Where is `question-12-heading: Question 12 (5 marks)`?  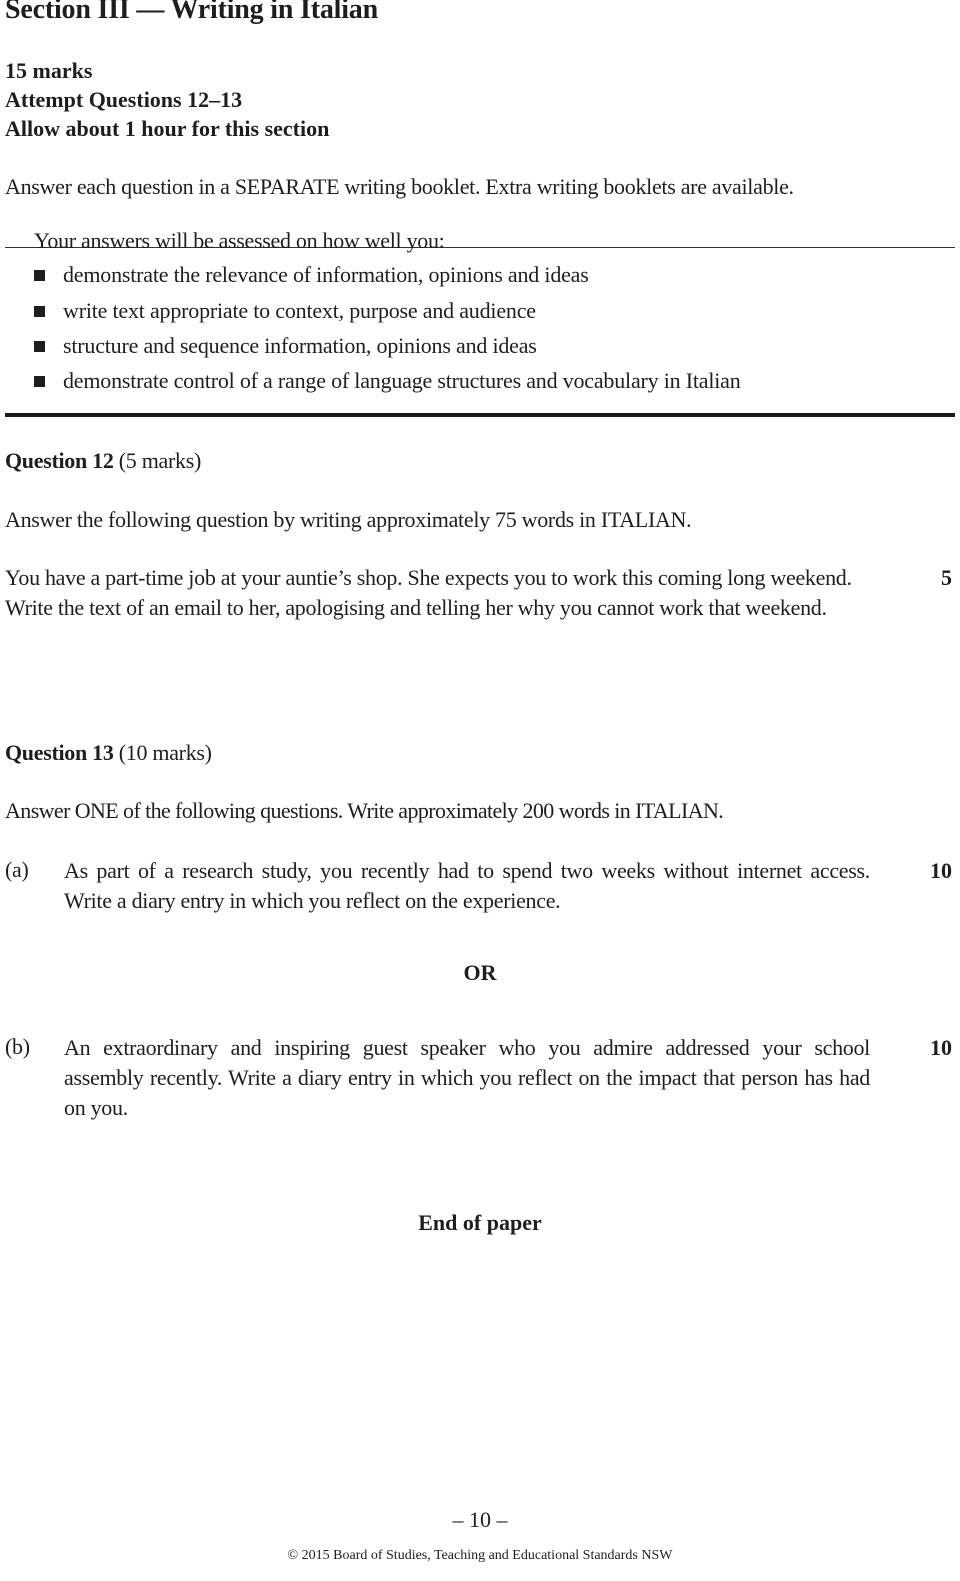
question-12-heading: Question 12 (5 marks) is located at coordinates (103, 461).